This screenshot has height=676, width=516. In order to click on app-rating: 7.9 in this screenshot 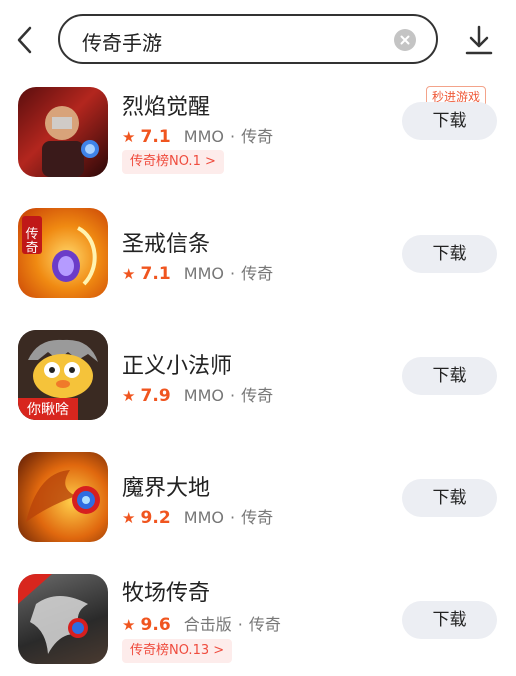, I will do `click(155, 396)`.